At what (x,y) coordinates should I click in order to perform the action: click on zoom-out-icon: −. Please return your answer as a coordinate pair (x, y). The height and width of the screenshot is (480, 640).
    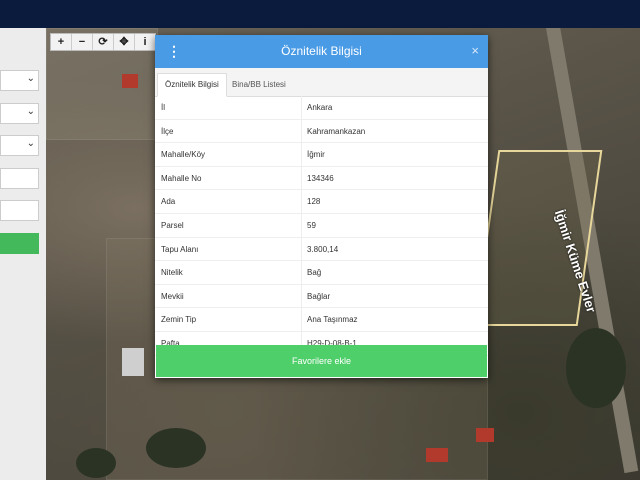
    Looking at the image, I should click on (82, 42).